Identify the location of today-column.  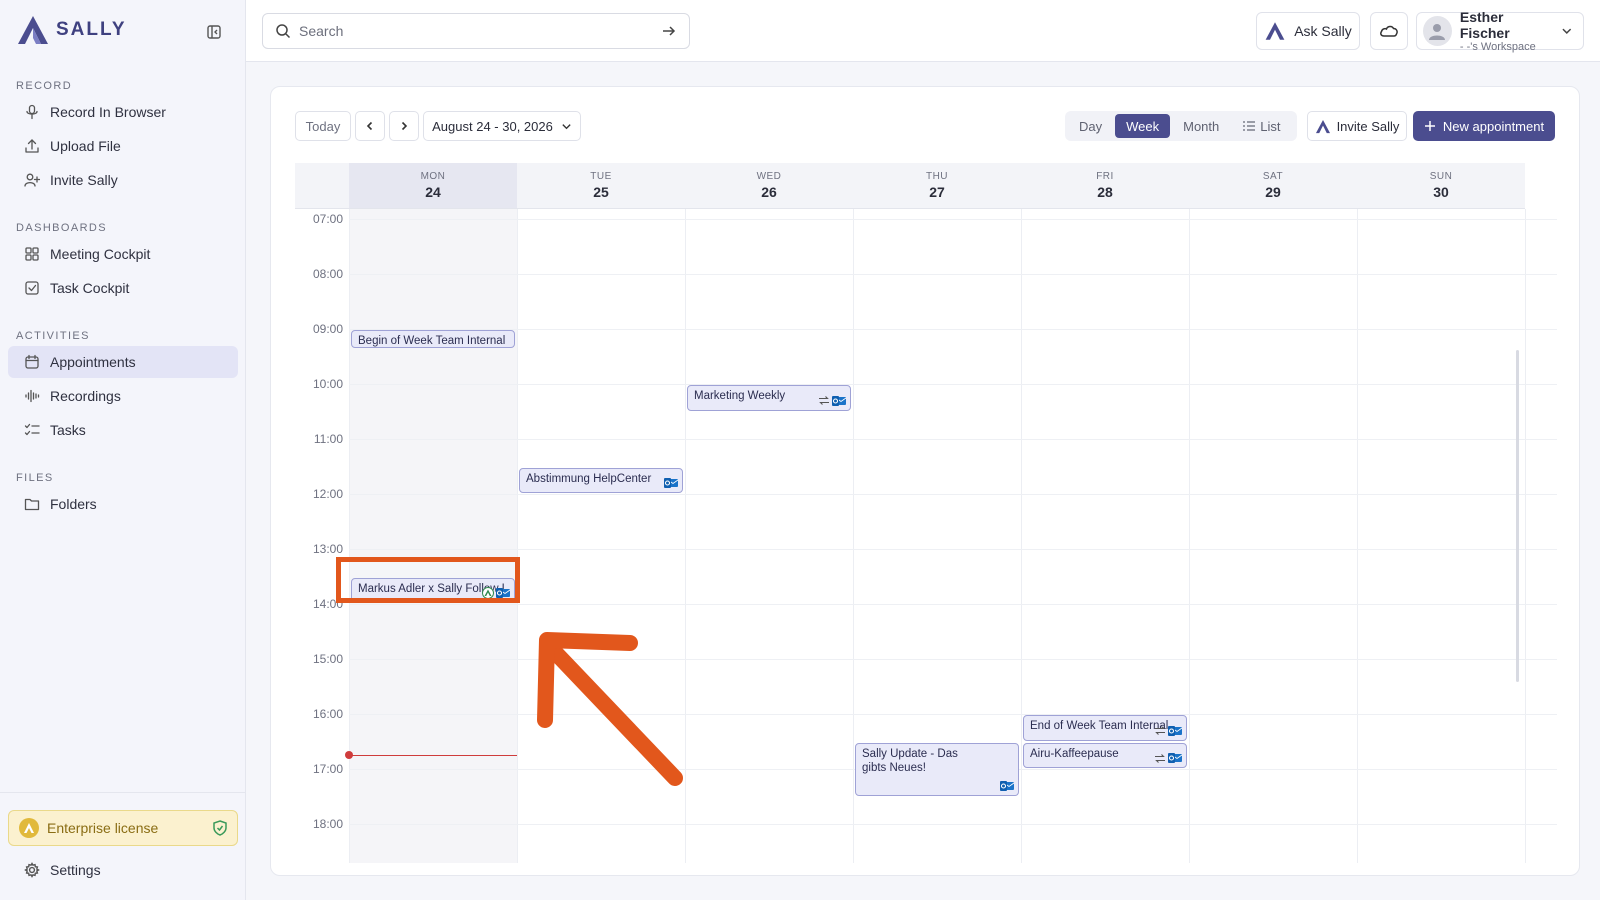
(433, 536).